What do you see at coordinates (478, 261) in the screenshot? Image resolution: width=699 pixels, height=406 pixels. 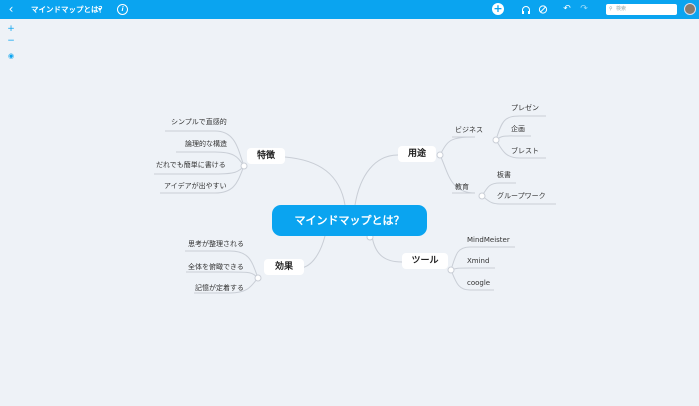 I see `tool-item: Xmind` at bounding box center [478, 261].